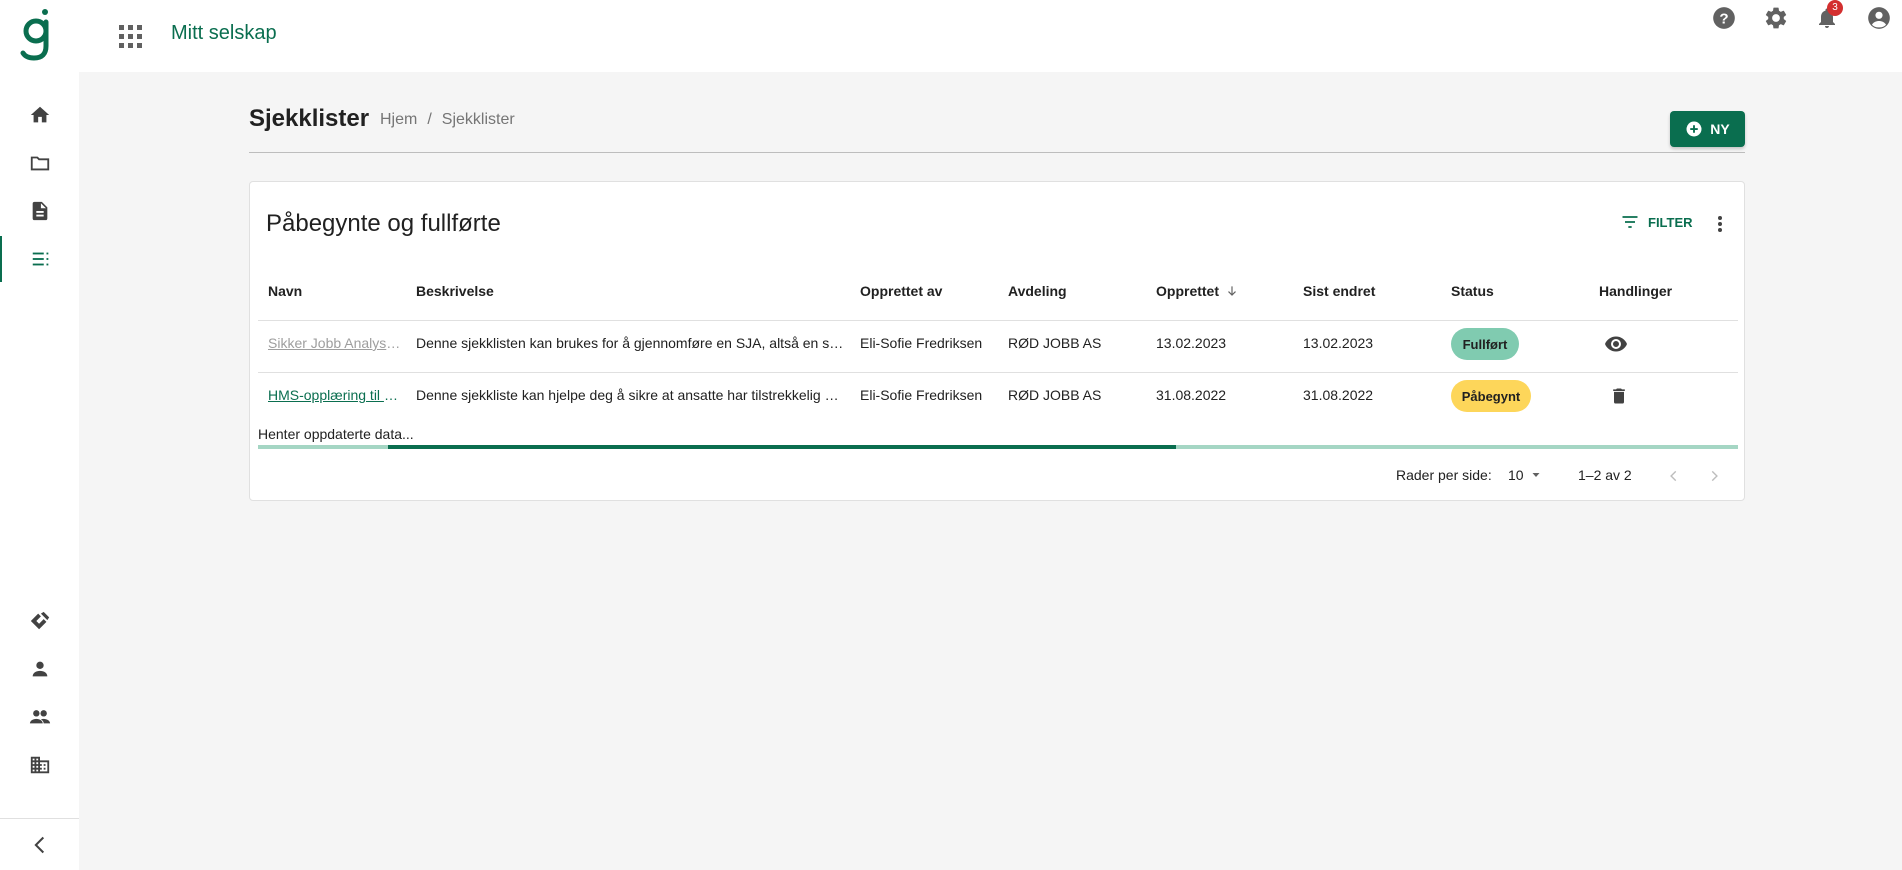  What do you see at coordinates (478, 119) in the screenshot?
I see `breadcrumb-current: Sjekklister` at bounding box center [478, 119].